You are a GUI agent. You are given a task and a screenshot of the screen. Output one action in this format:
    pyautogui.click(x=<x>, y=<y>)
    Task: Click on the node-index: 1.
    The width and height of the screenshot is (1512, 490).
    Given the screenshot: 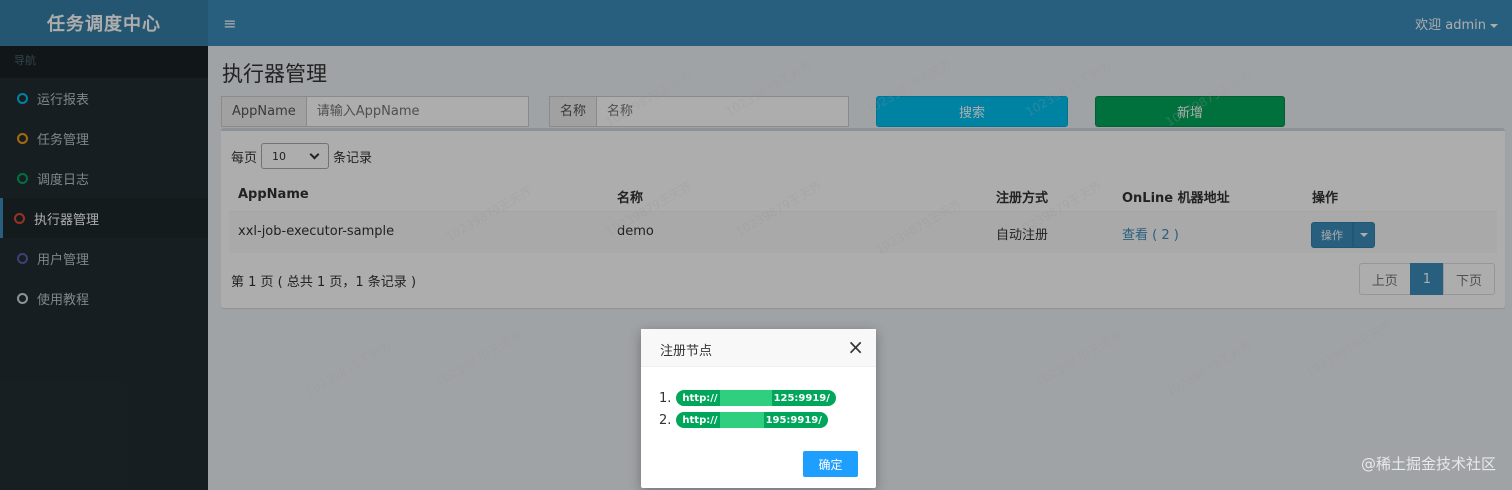 What is the action you would take?
    pyautogui.click(x=665, y=398)
    